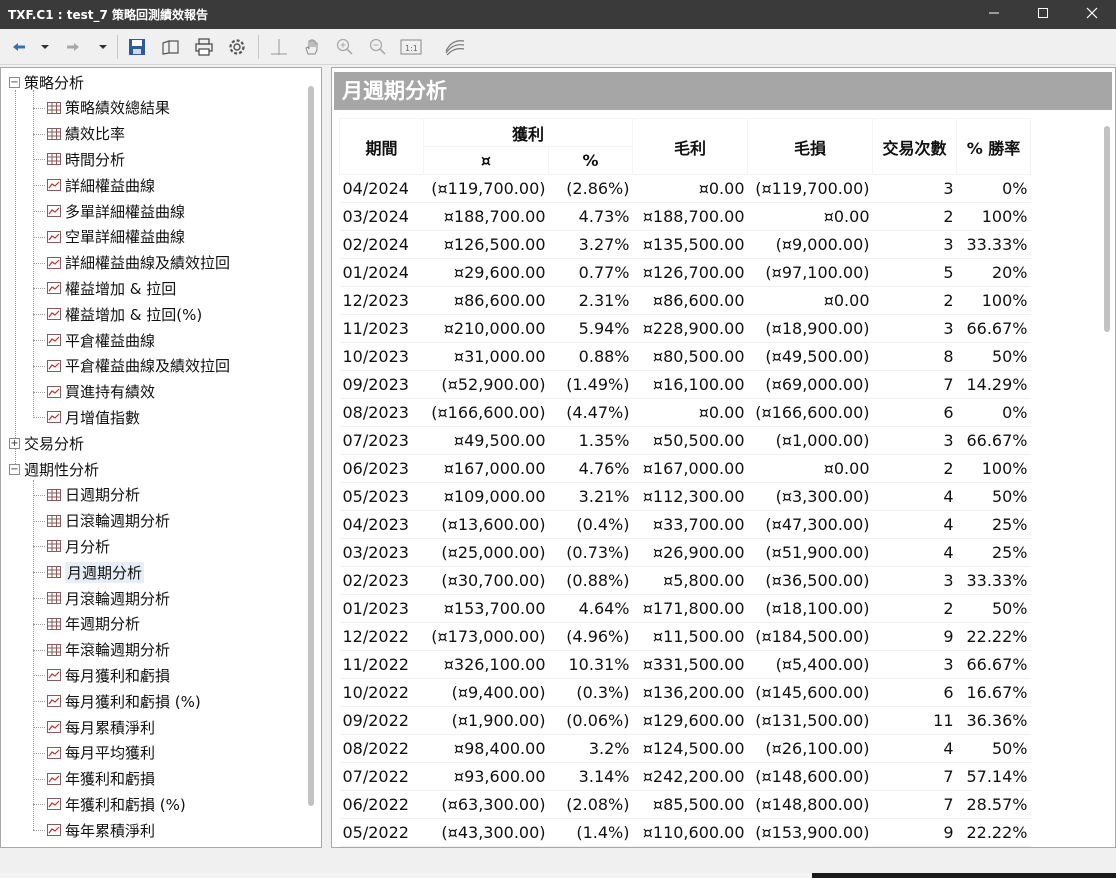 The height and width of the screenshot is (878, 1116). I want to click on col-profit-pct: %, so click(590, 160).